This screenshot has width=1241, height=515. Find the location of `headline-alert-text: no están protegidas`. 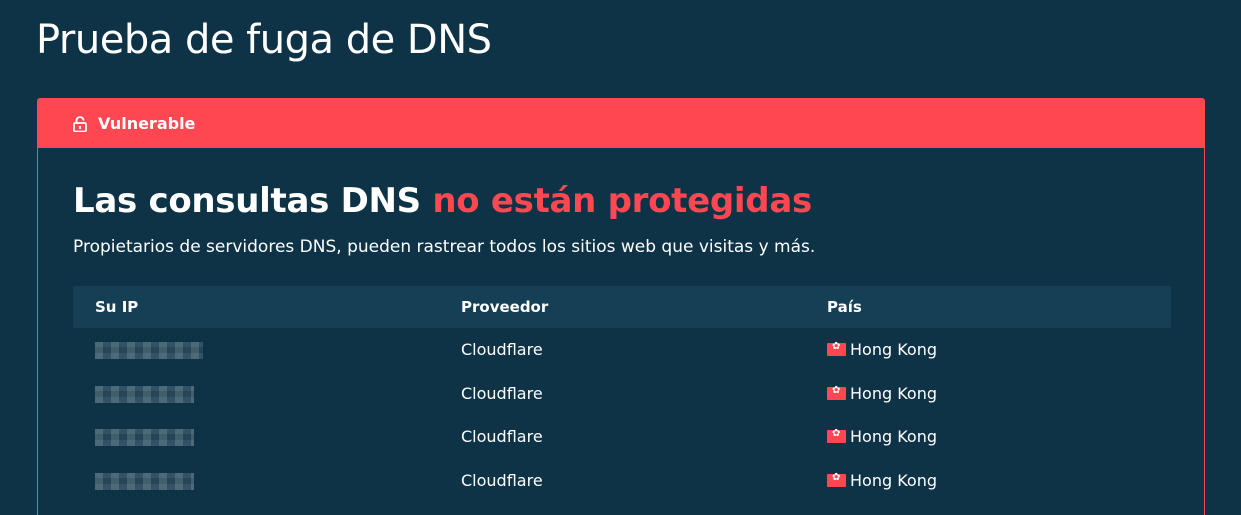

headline-alert-text: no están protegidas is located at coordinates (622, 201).